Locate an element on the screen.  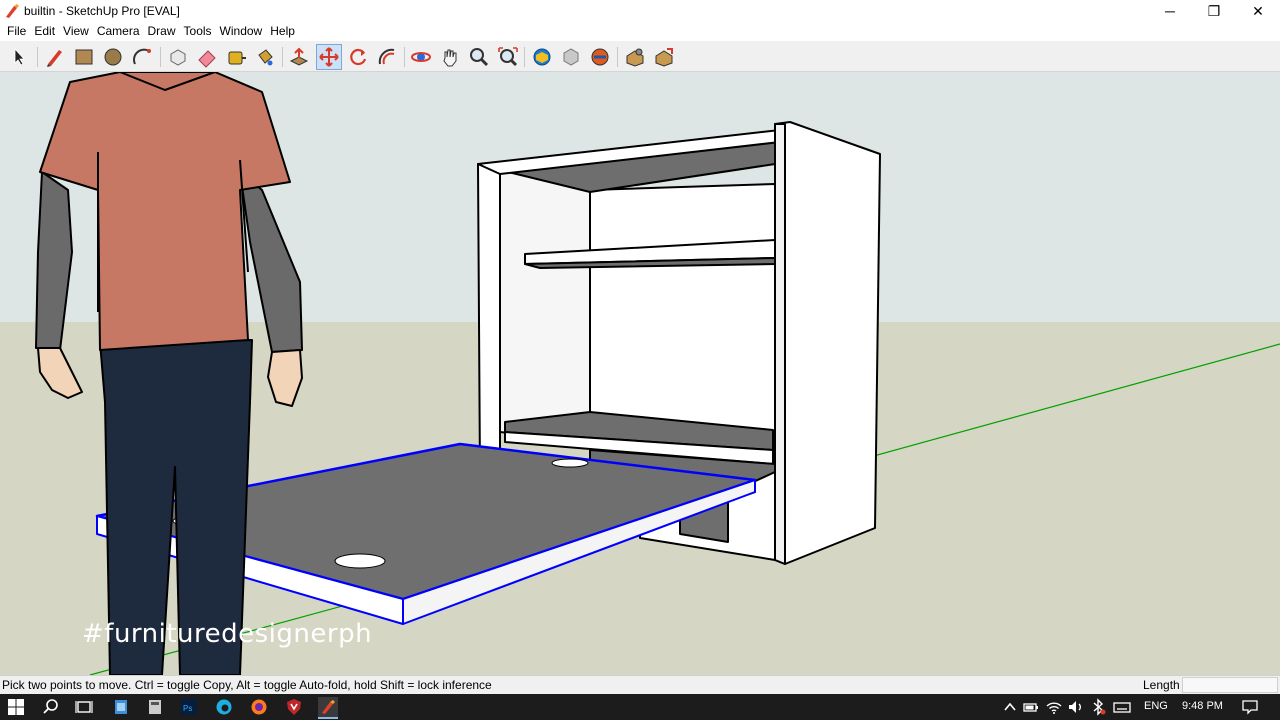
pan-tool-button is located at coordinates (450, 57).